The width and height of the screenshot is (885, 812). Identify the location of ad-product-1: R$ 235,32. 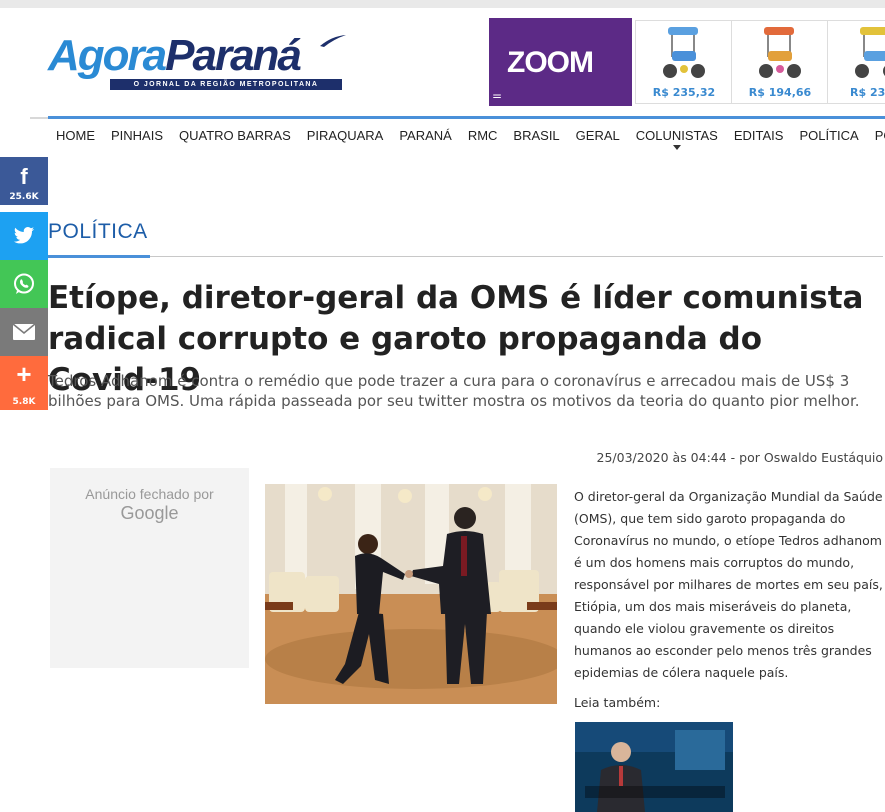
(684, 62).